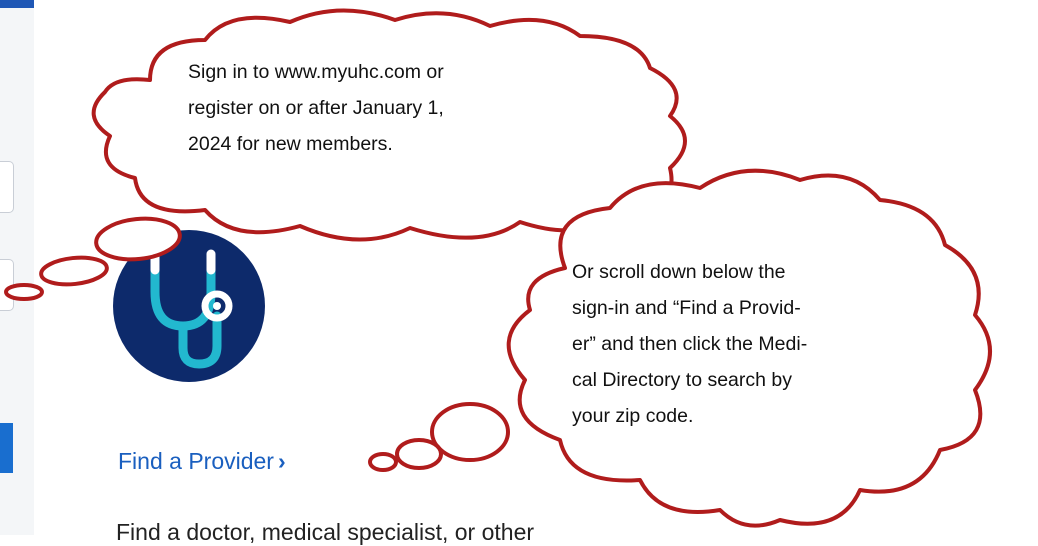 The image size is (1038, 546). I want to click on trail-bubble-1b, so click(74, 271).